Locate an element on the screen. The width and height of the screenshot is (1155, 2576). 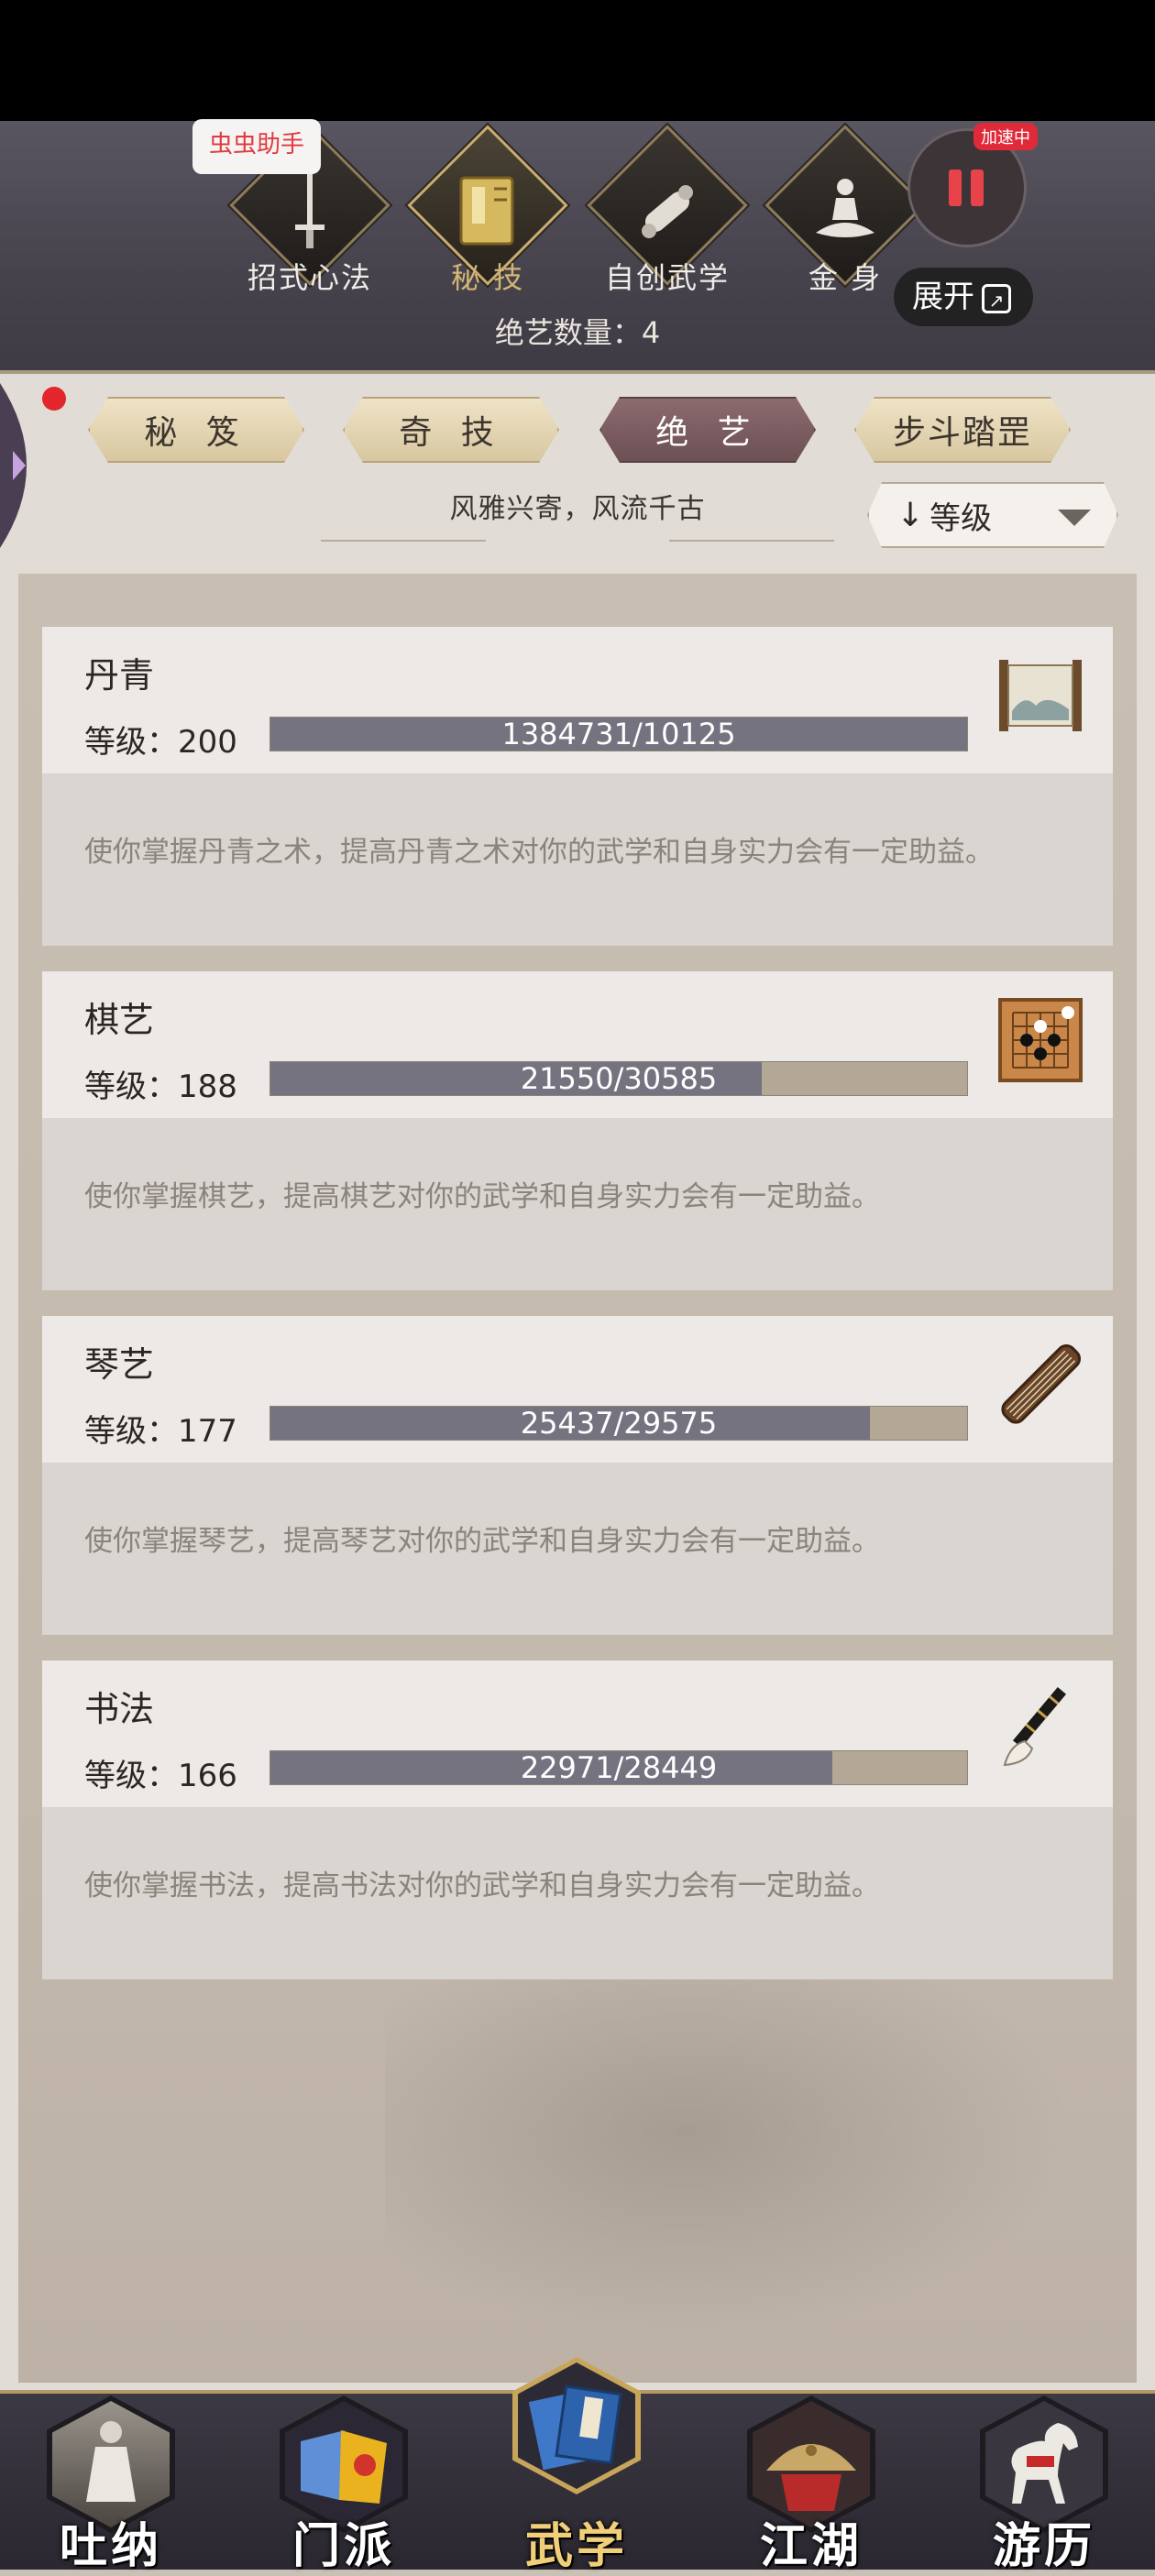
skill-level: 等级：166 is located at coordinates (160, 1776).